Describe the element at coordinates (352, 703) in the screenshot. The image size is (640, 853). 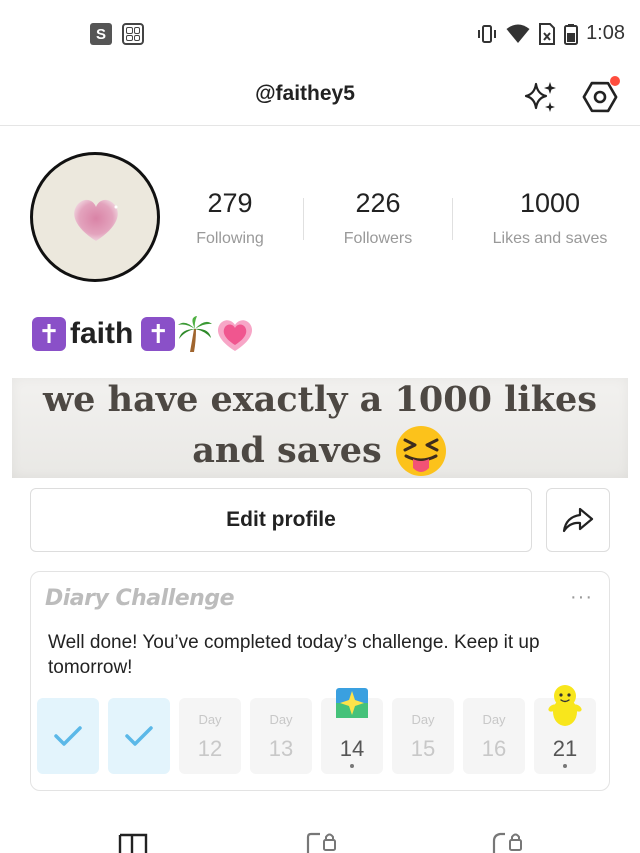
I see `star-badge-icon` at that location.